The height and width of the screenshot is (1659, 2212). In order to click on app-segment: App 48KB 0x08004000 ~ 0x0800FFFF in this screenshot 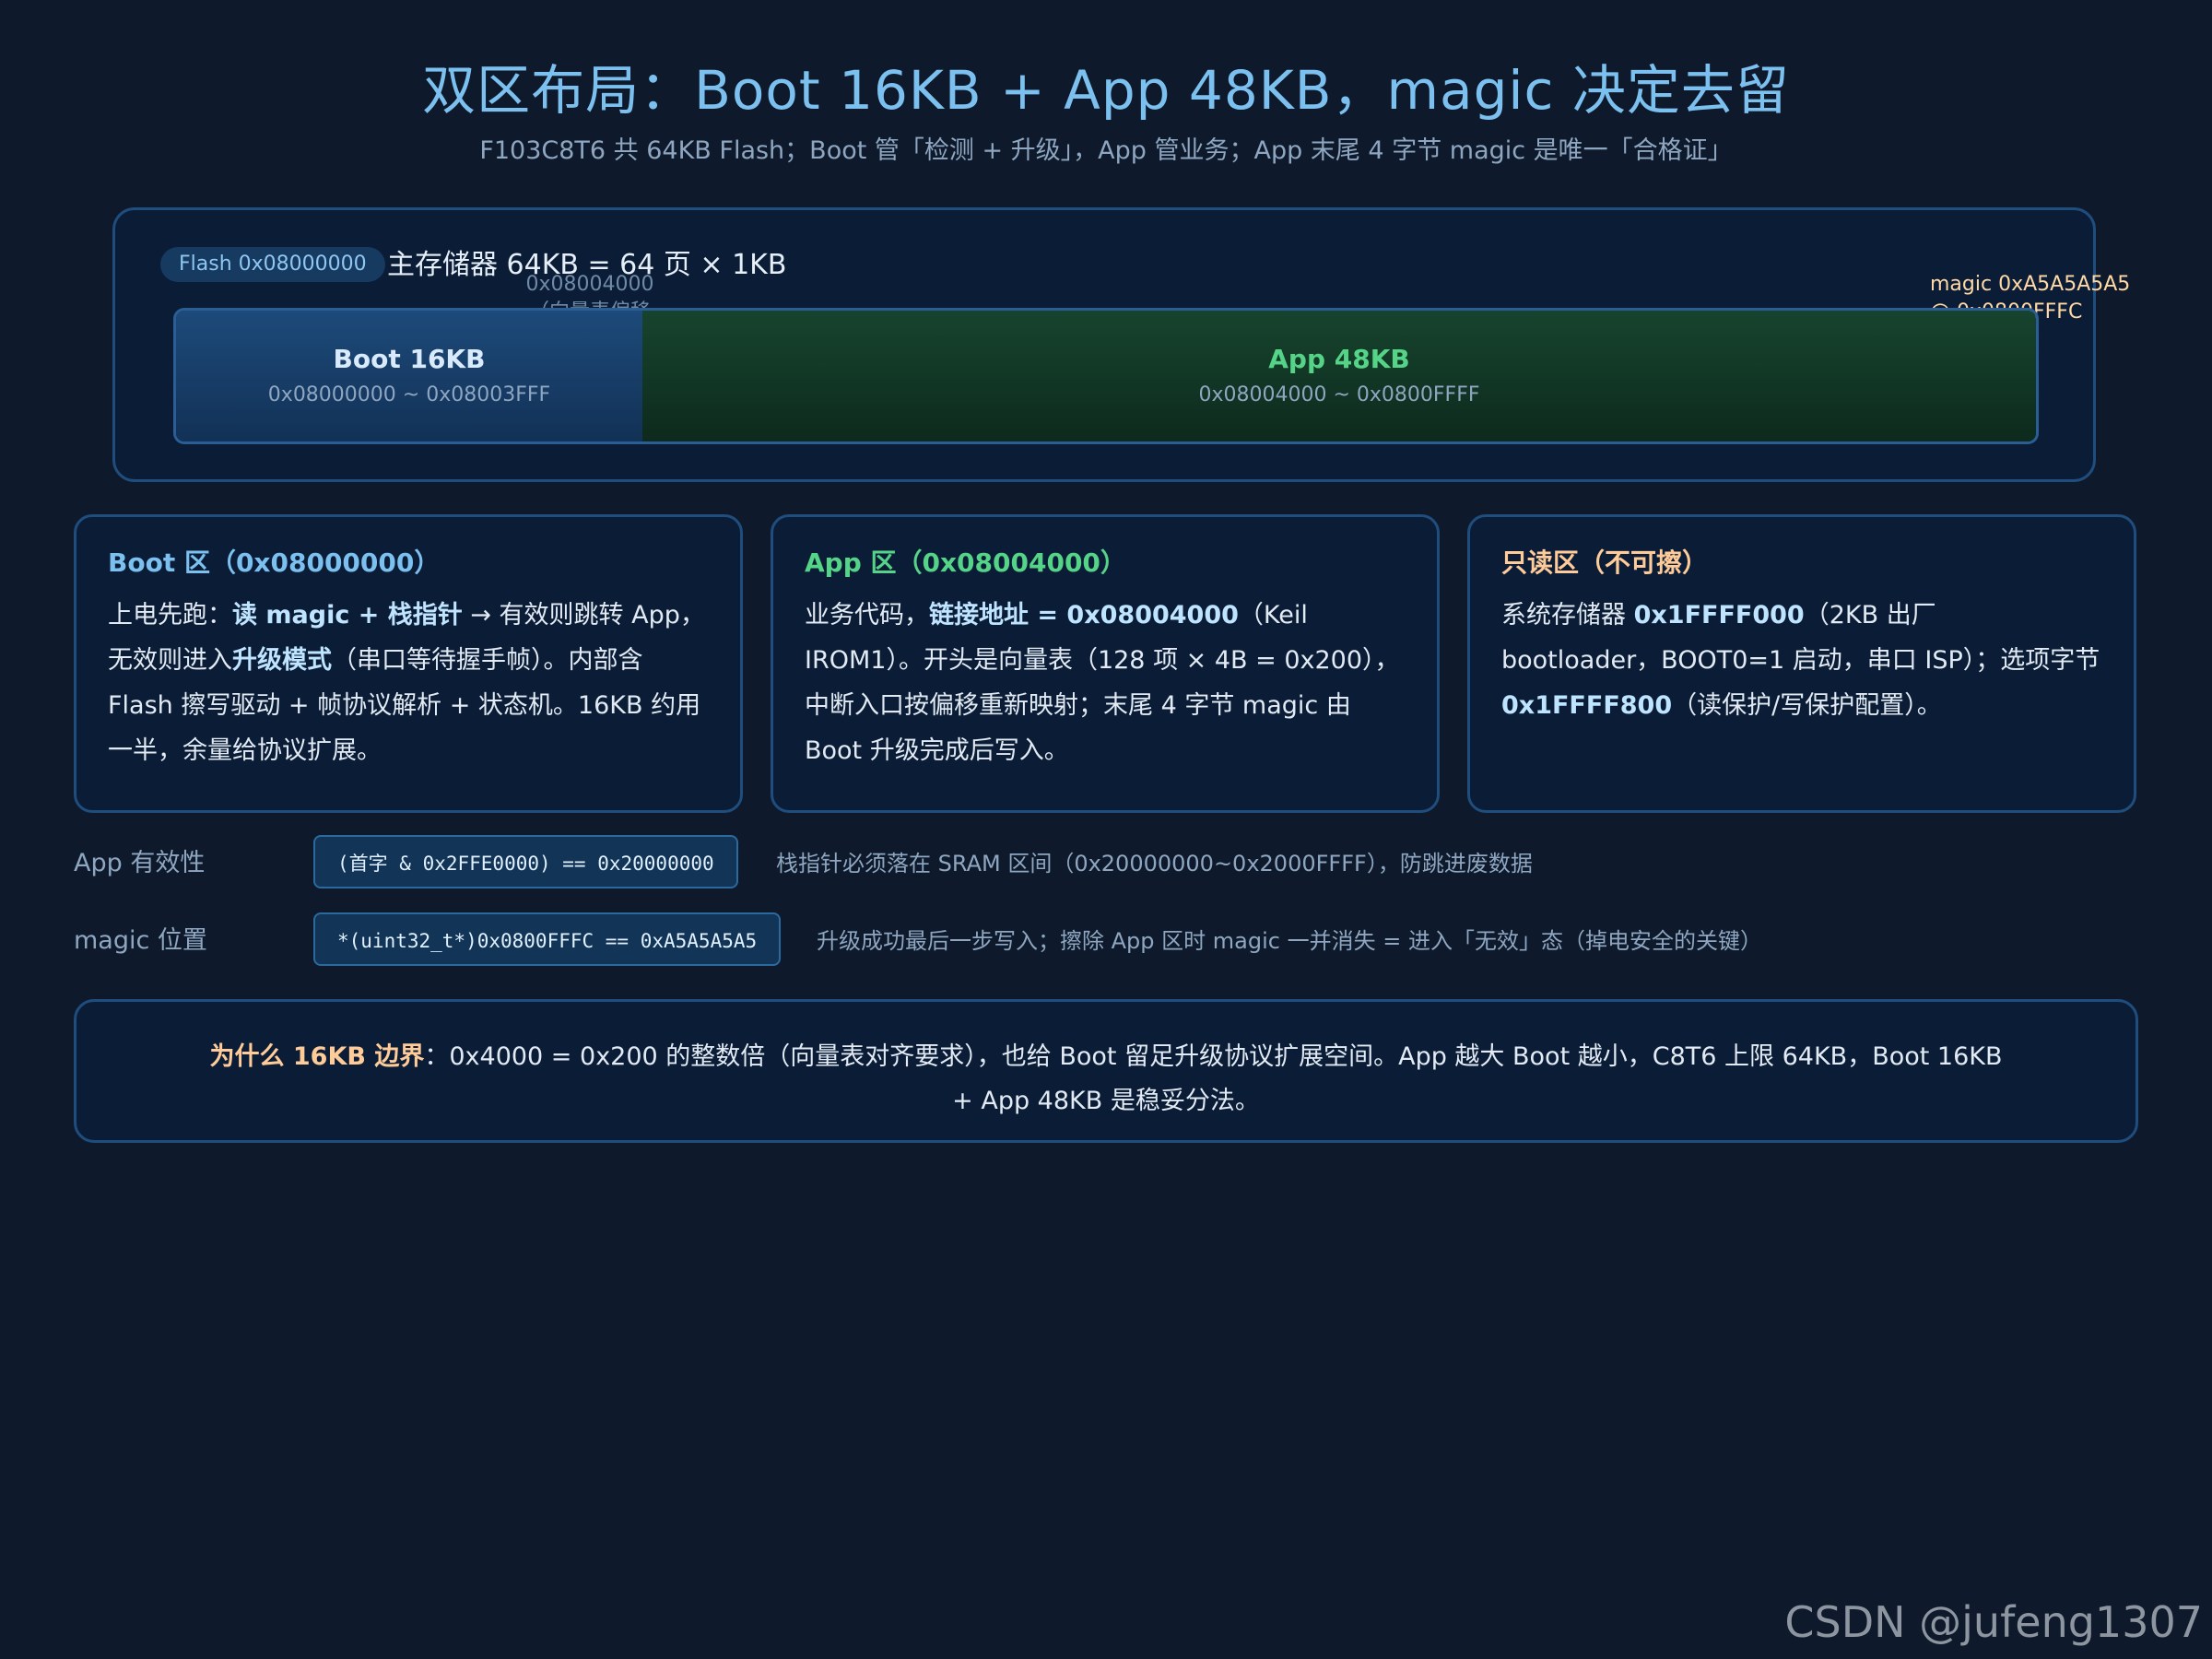, I will do `click(1339, 376)`.